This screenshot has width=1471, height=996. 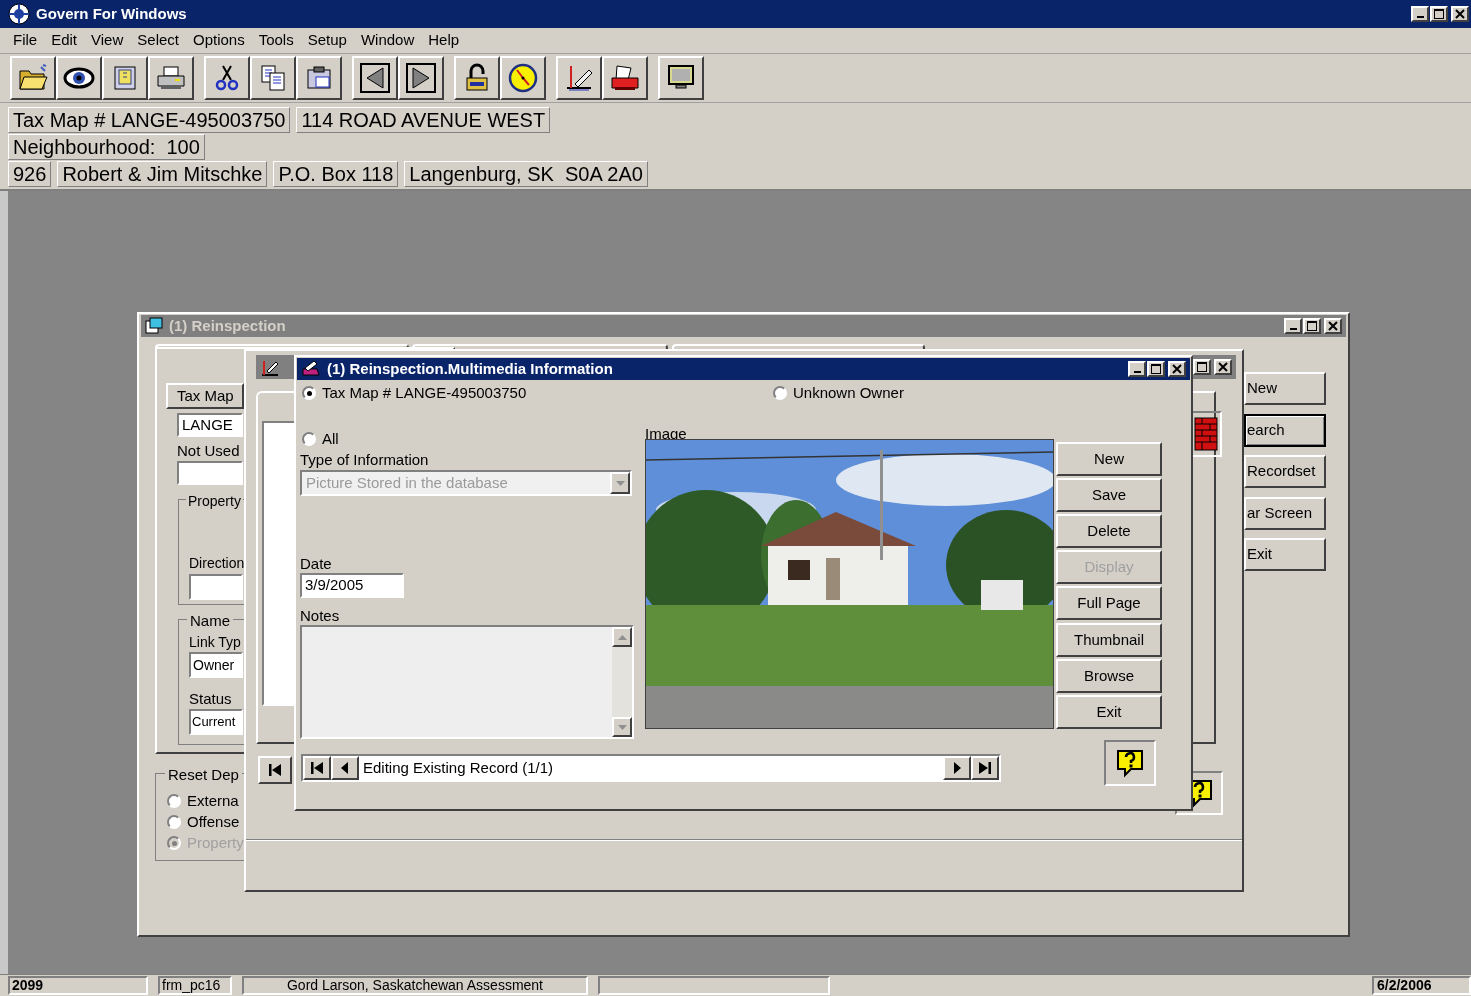 What do you see at coordinates (208, 451) in the screenshot?
I see `field-label: Not Used` at bounding box center [208, 451].